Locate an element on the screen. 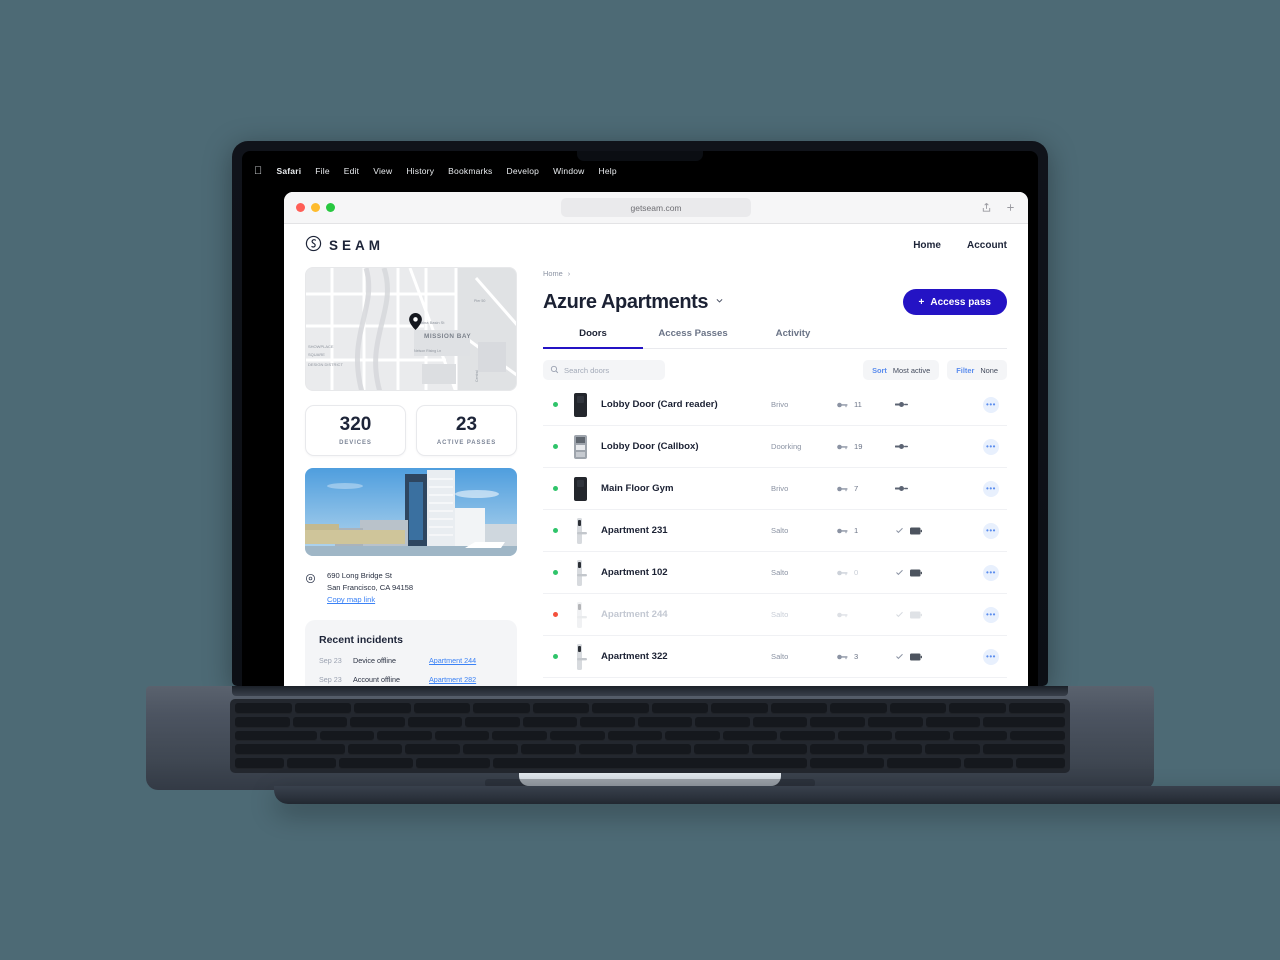 The image size is (1280, 960). table-row: Main Floor Gym Brivo 7 ••• is located at coordinates (775, 489).